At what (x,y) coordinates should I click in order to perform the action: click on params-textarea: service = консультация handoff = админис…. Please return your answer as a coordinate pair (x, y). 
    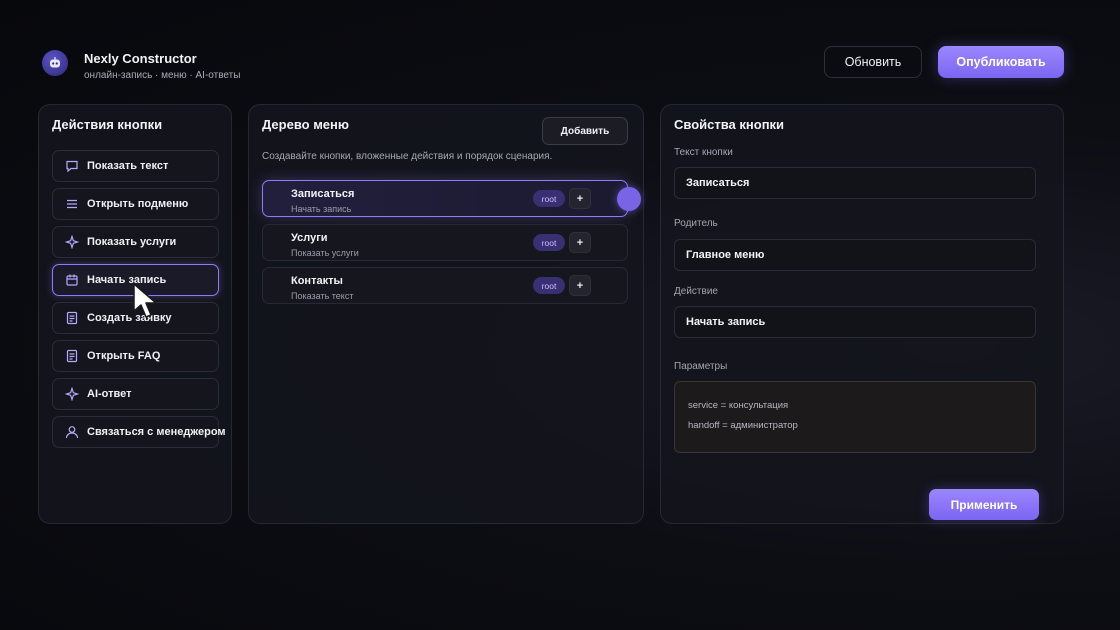
    Looking at the image, I should click on (855, 417).